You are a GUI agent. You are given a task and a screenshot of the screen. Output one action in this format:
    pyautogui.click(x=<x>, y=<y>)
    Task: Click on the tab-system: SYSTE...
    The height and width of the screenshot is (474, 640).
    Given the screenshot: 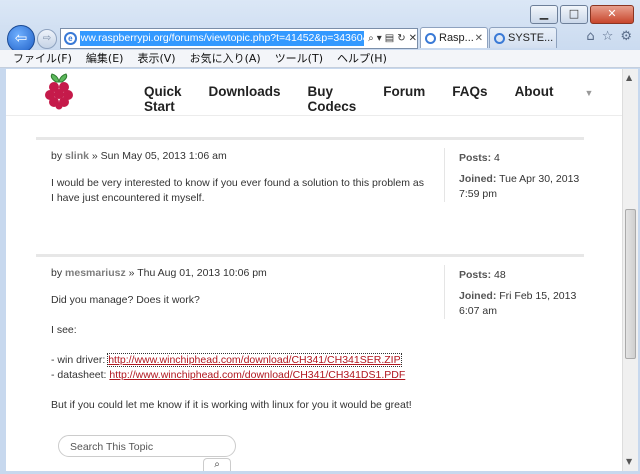 What is the action you would take?
    pyautogui.click(x=523, y=37)
    